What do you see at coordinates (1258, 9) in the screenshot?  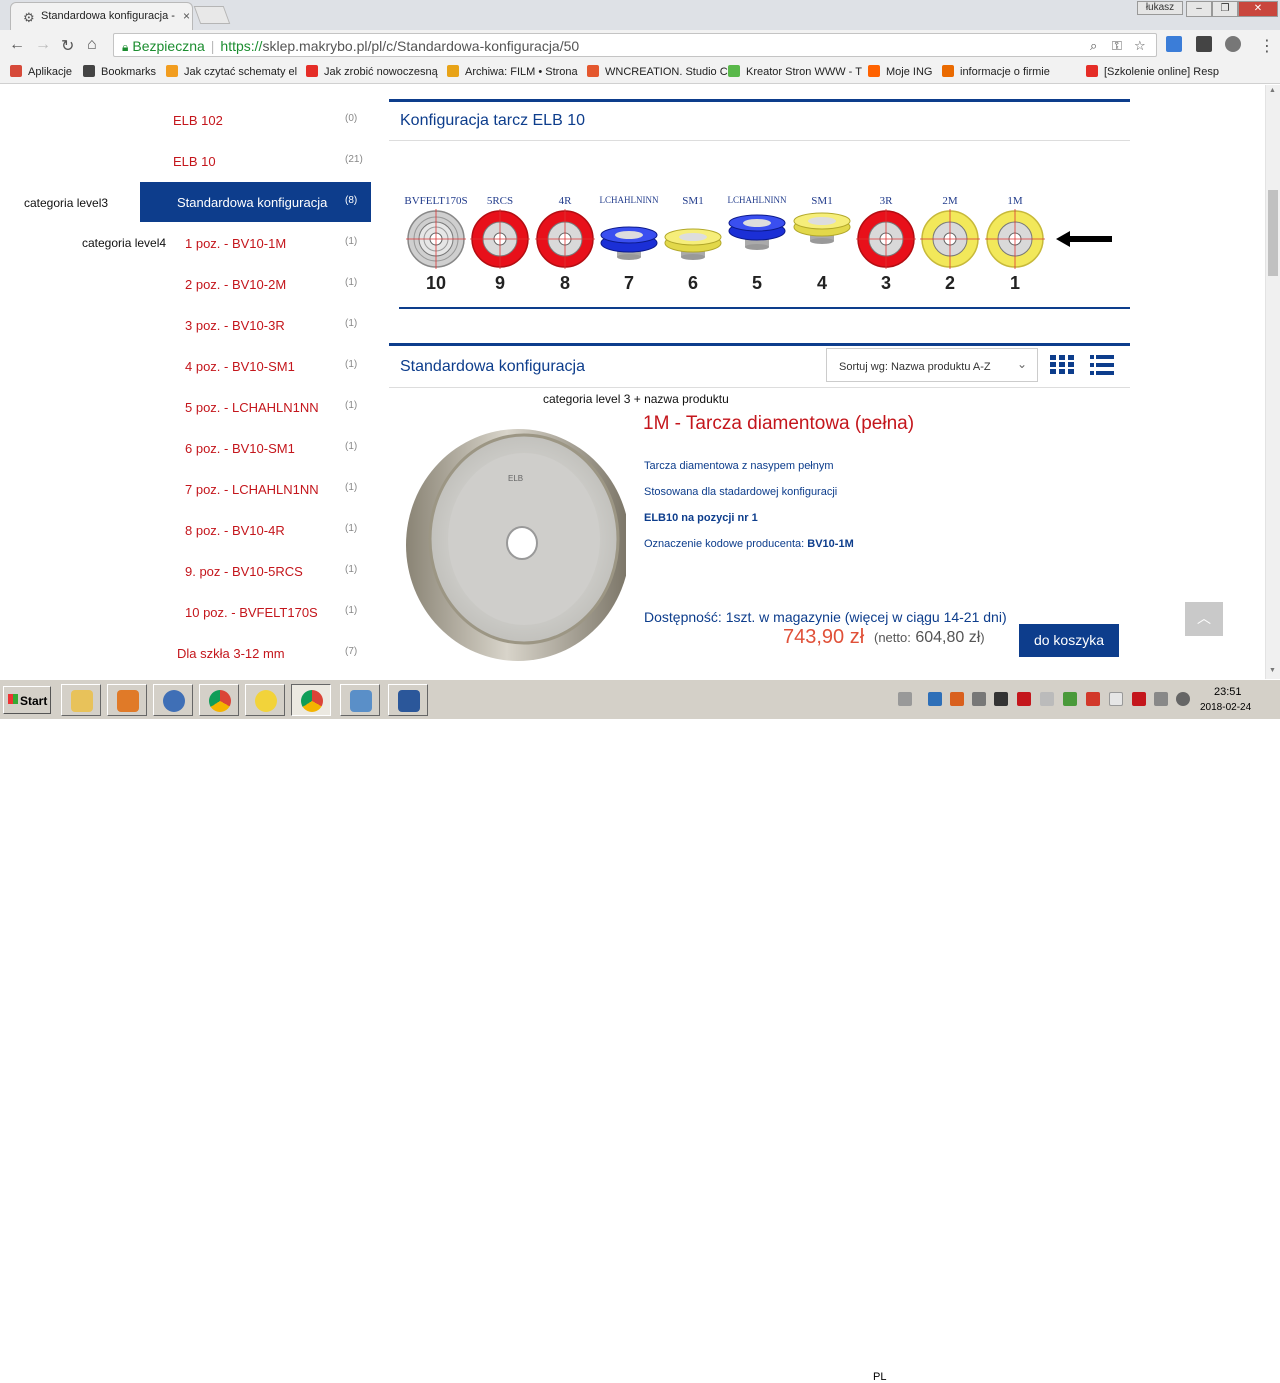 I see `window-close-button: ✕` at bounding box center [1258, 9].